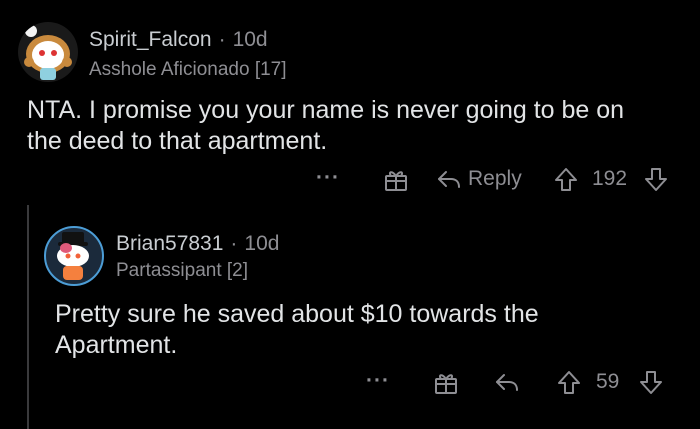 This screenshot has width=700, height=429. Describe the element at coordinates (182, 270) in the screenshot. I see `user-flair: Partassipant [2]` at that location.